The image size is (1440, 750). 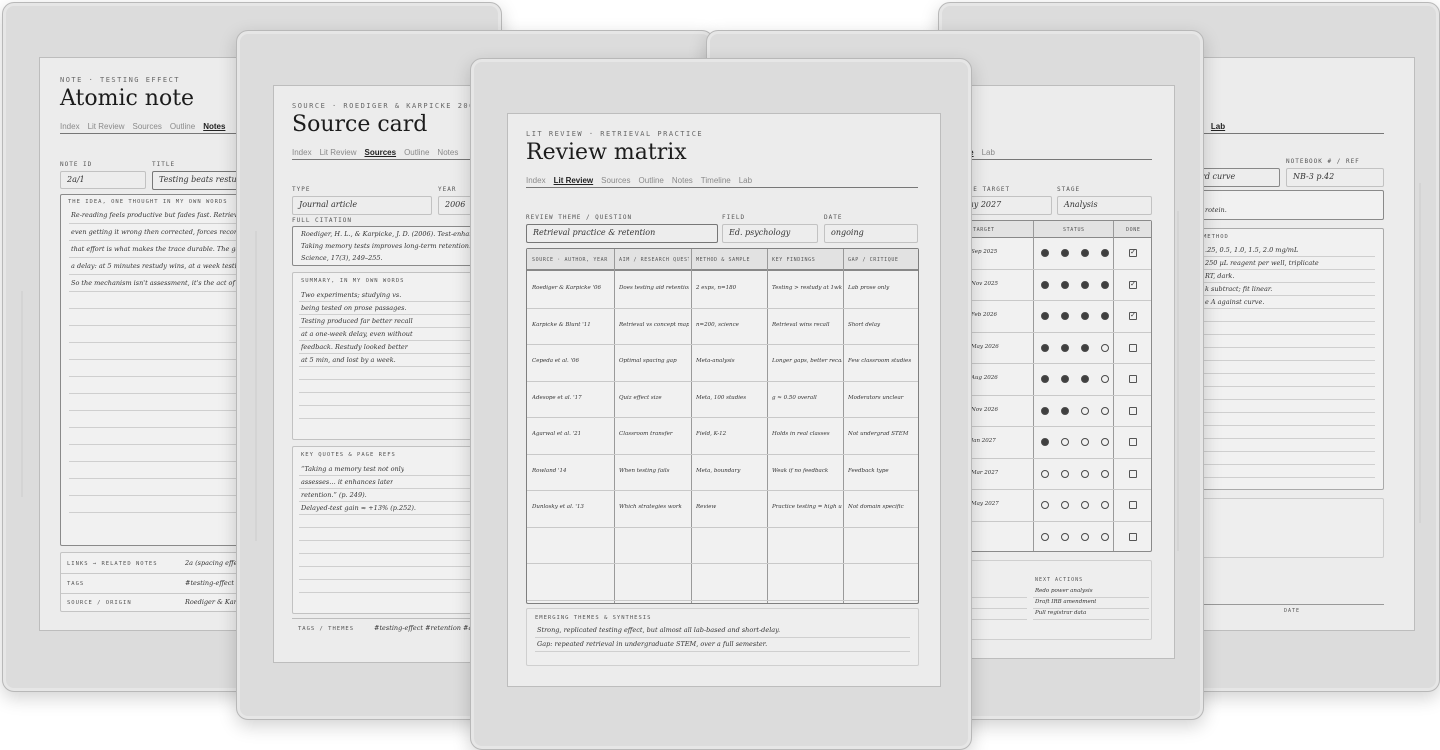 What do you see at coordinates (770, 233) in the screenshot?
I see `field-field: Ed. psychology` at bounding box center [770, 233].